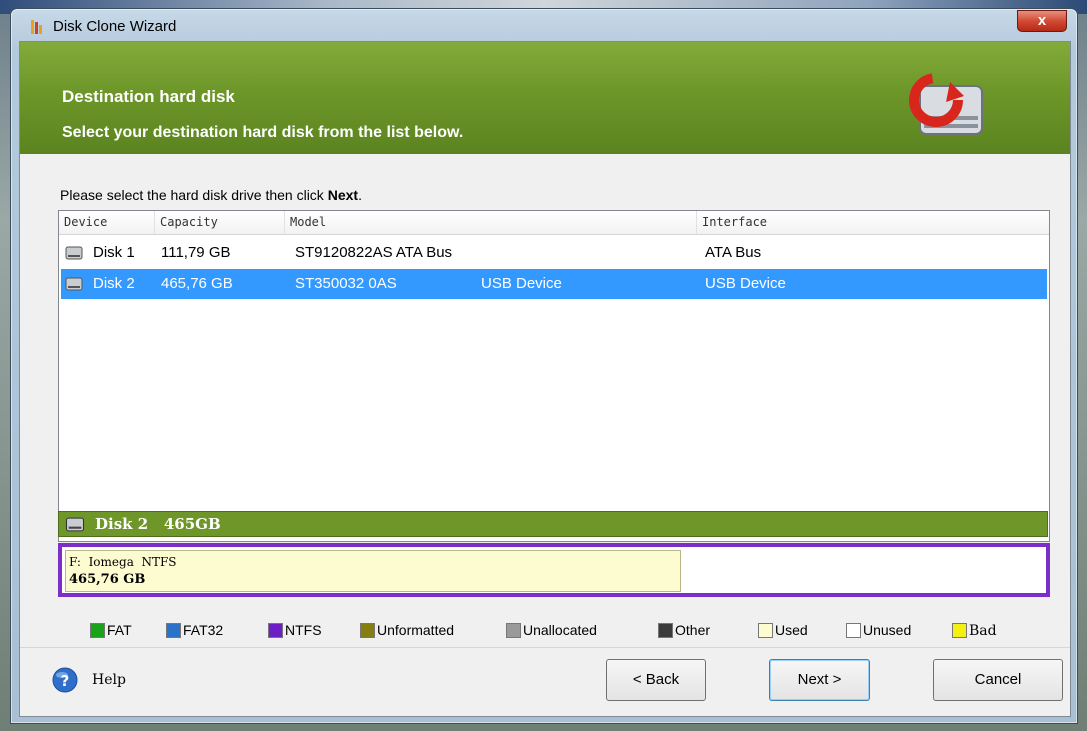 The height and width of the screenshot is (731, 1087). What do you see at coordinates (983, 631) in the screenshot?
I see `legend-label: Bad` at bounding box center [983, 631].